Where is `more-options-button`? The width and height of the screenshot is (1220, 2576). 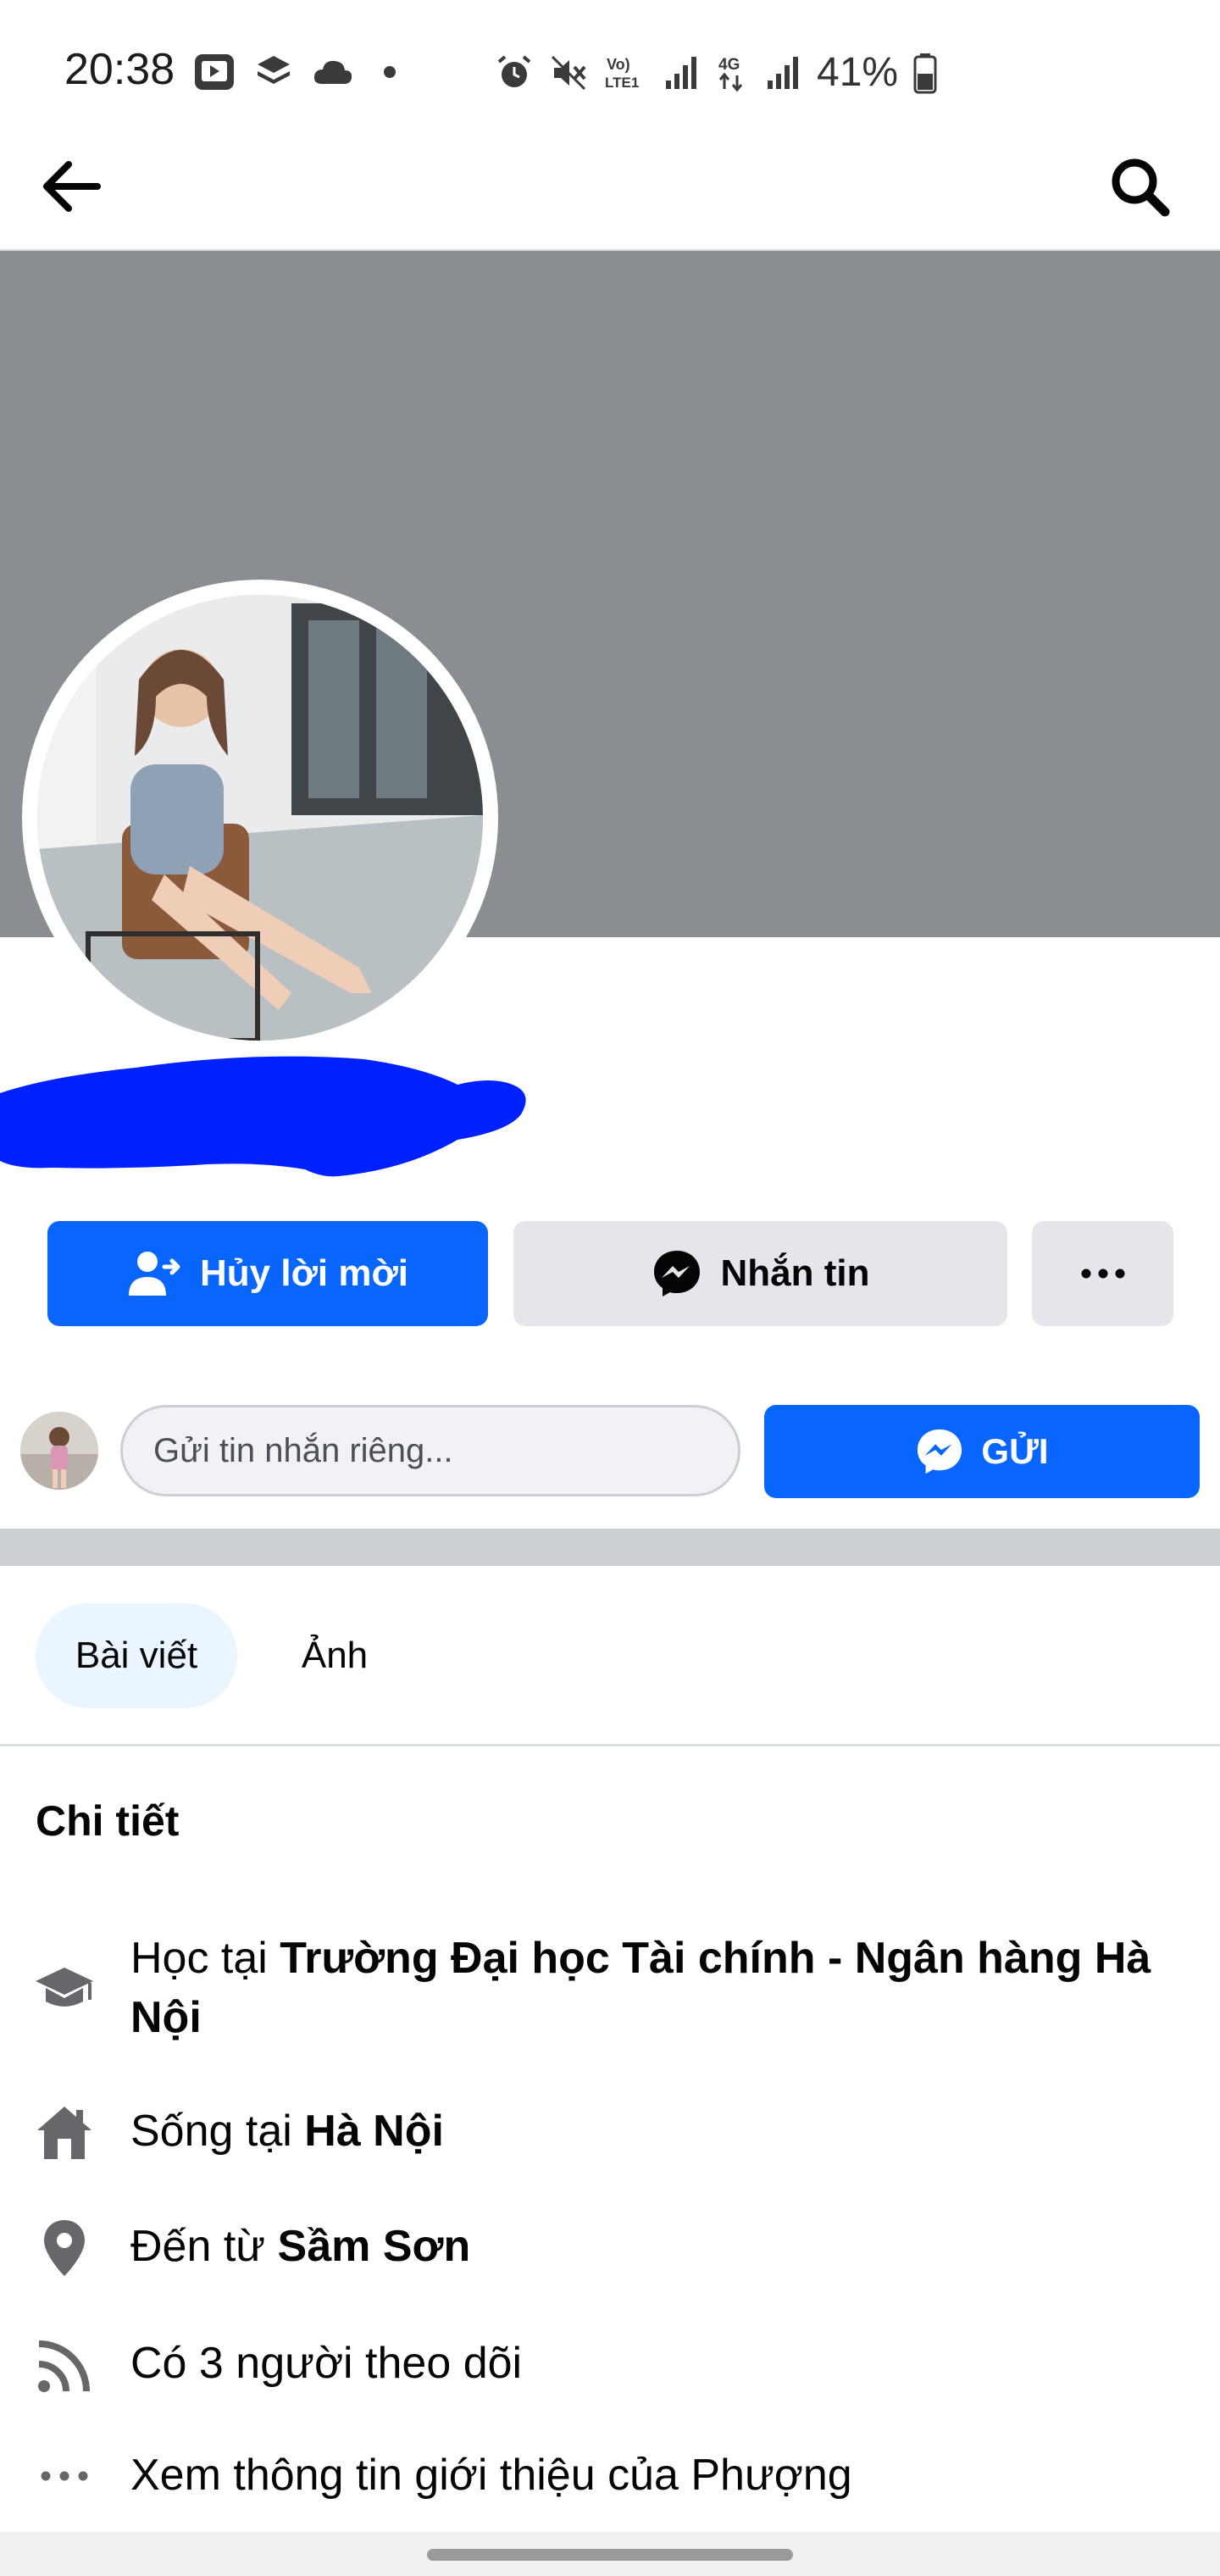
more-options-button is located at coordinates (1102, 1273).